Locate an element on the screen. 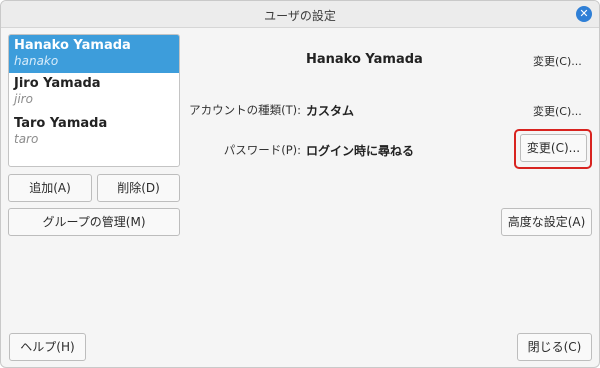 The height and width of the screenshot is (368, 600). account-type-label: アカウントの種類(T): is located at coordinates (245, 110).